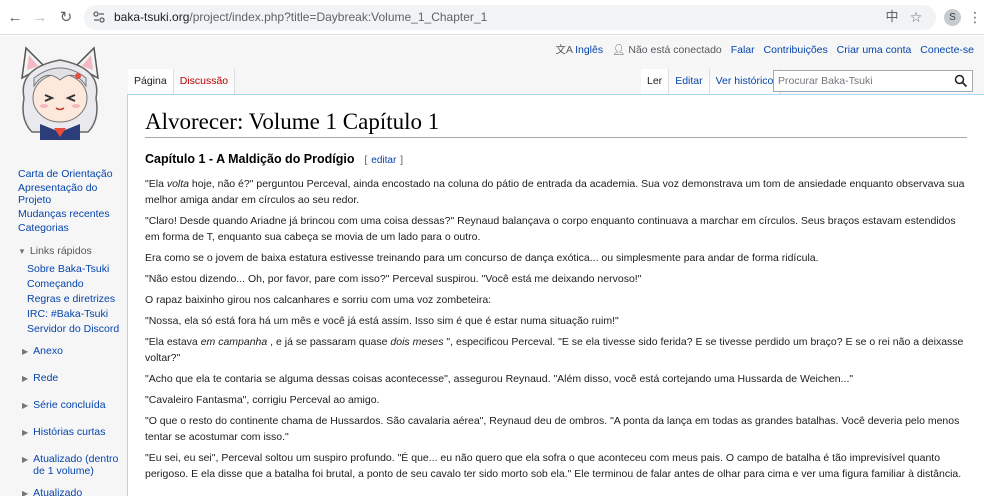  What do you see at coordinates (99, 17) in the screenshot?
I see `site-info-icon` at bounding box center [99, 17].